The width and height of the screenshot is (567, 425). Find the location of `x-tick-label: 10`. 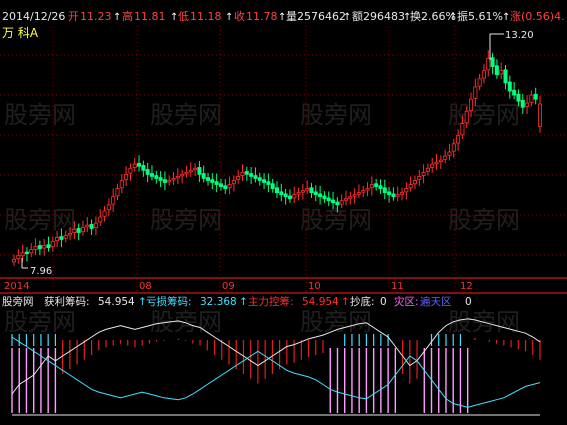

x-tick-label: 10 is located at coordinates (314, 286).